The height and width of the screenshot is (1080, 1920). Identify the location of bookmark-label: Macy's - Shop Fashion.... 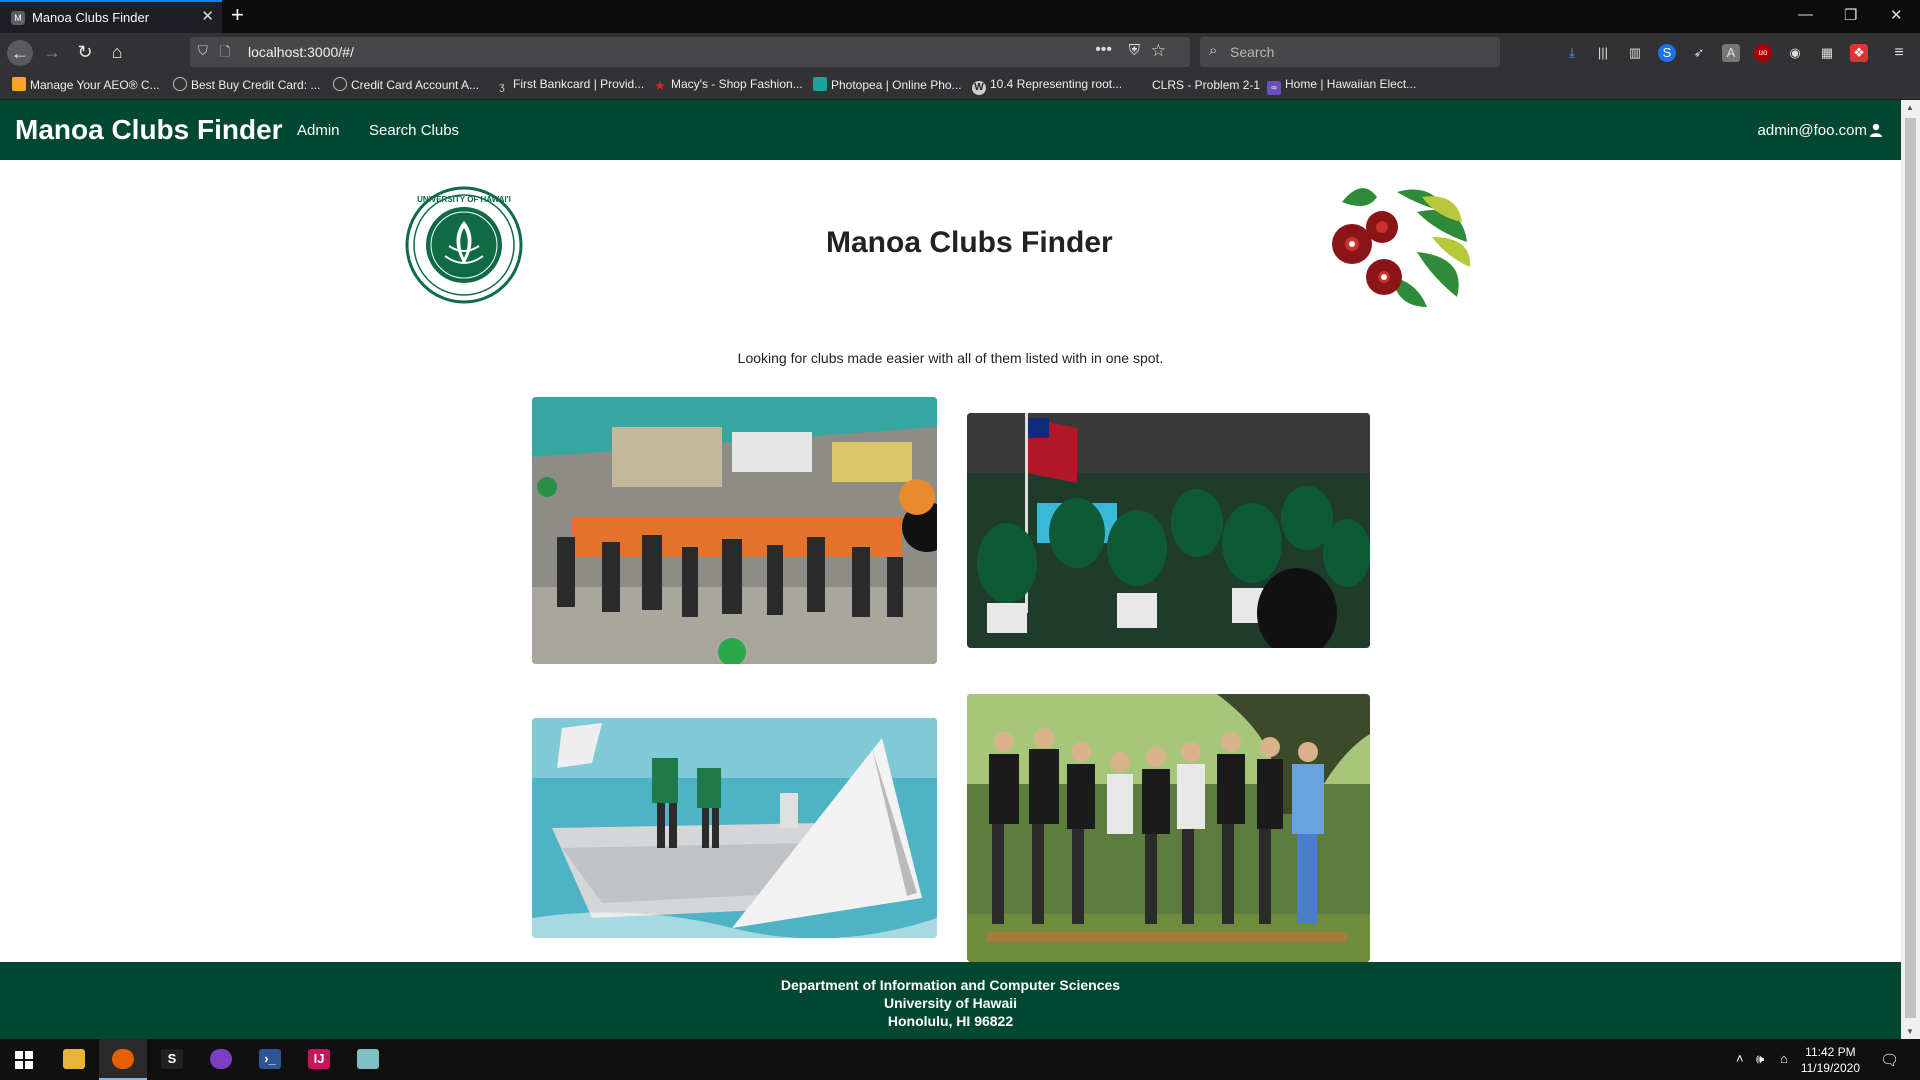
(737, 84).